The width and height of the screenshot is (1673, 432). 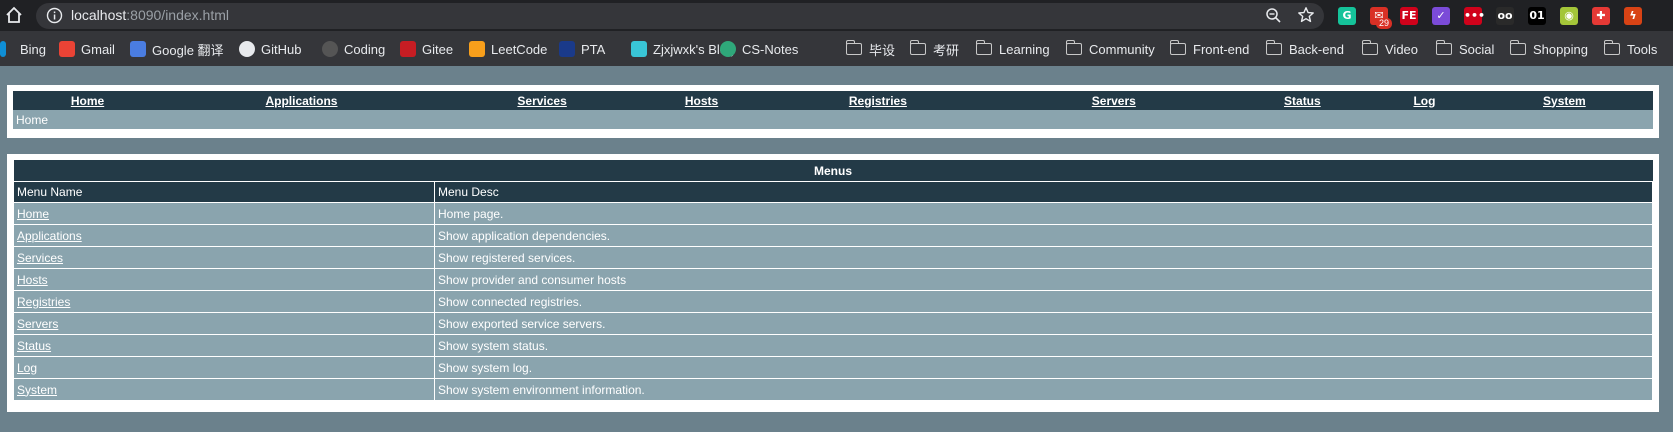 I want to click on menu-link-services: Services, so click(x=40, y=258).